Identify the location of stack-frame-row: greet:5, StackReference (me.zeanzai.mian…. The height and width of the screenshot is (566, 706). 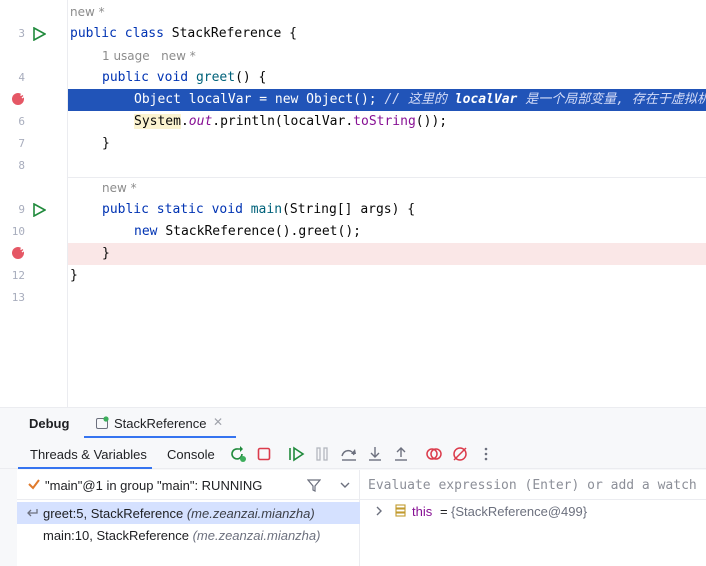
(188, 513).